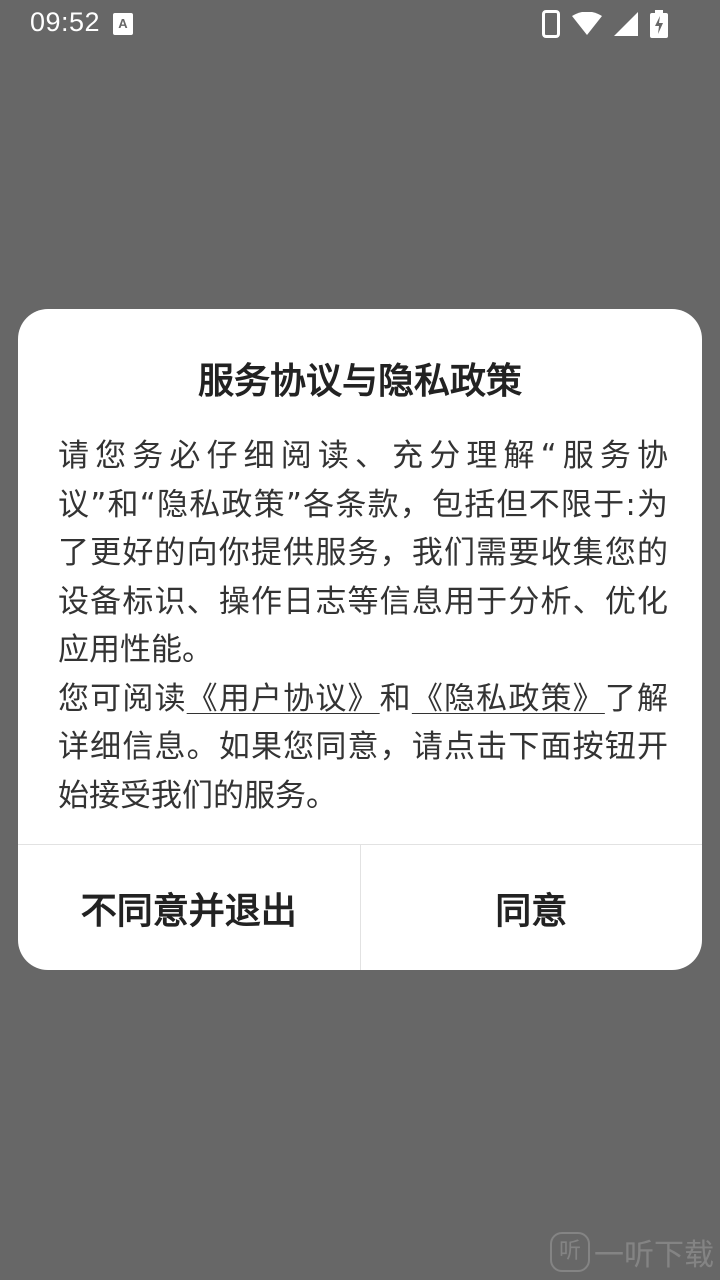  What do you see at coordinates (395, 698) in the screenshot?
I see `body-and-text: 和` at bounding box center [395, 698].